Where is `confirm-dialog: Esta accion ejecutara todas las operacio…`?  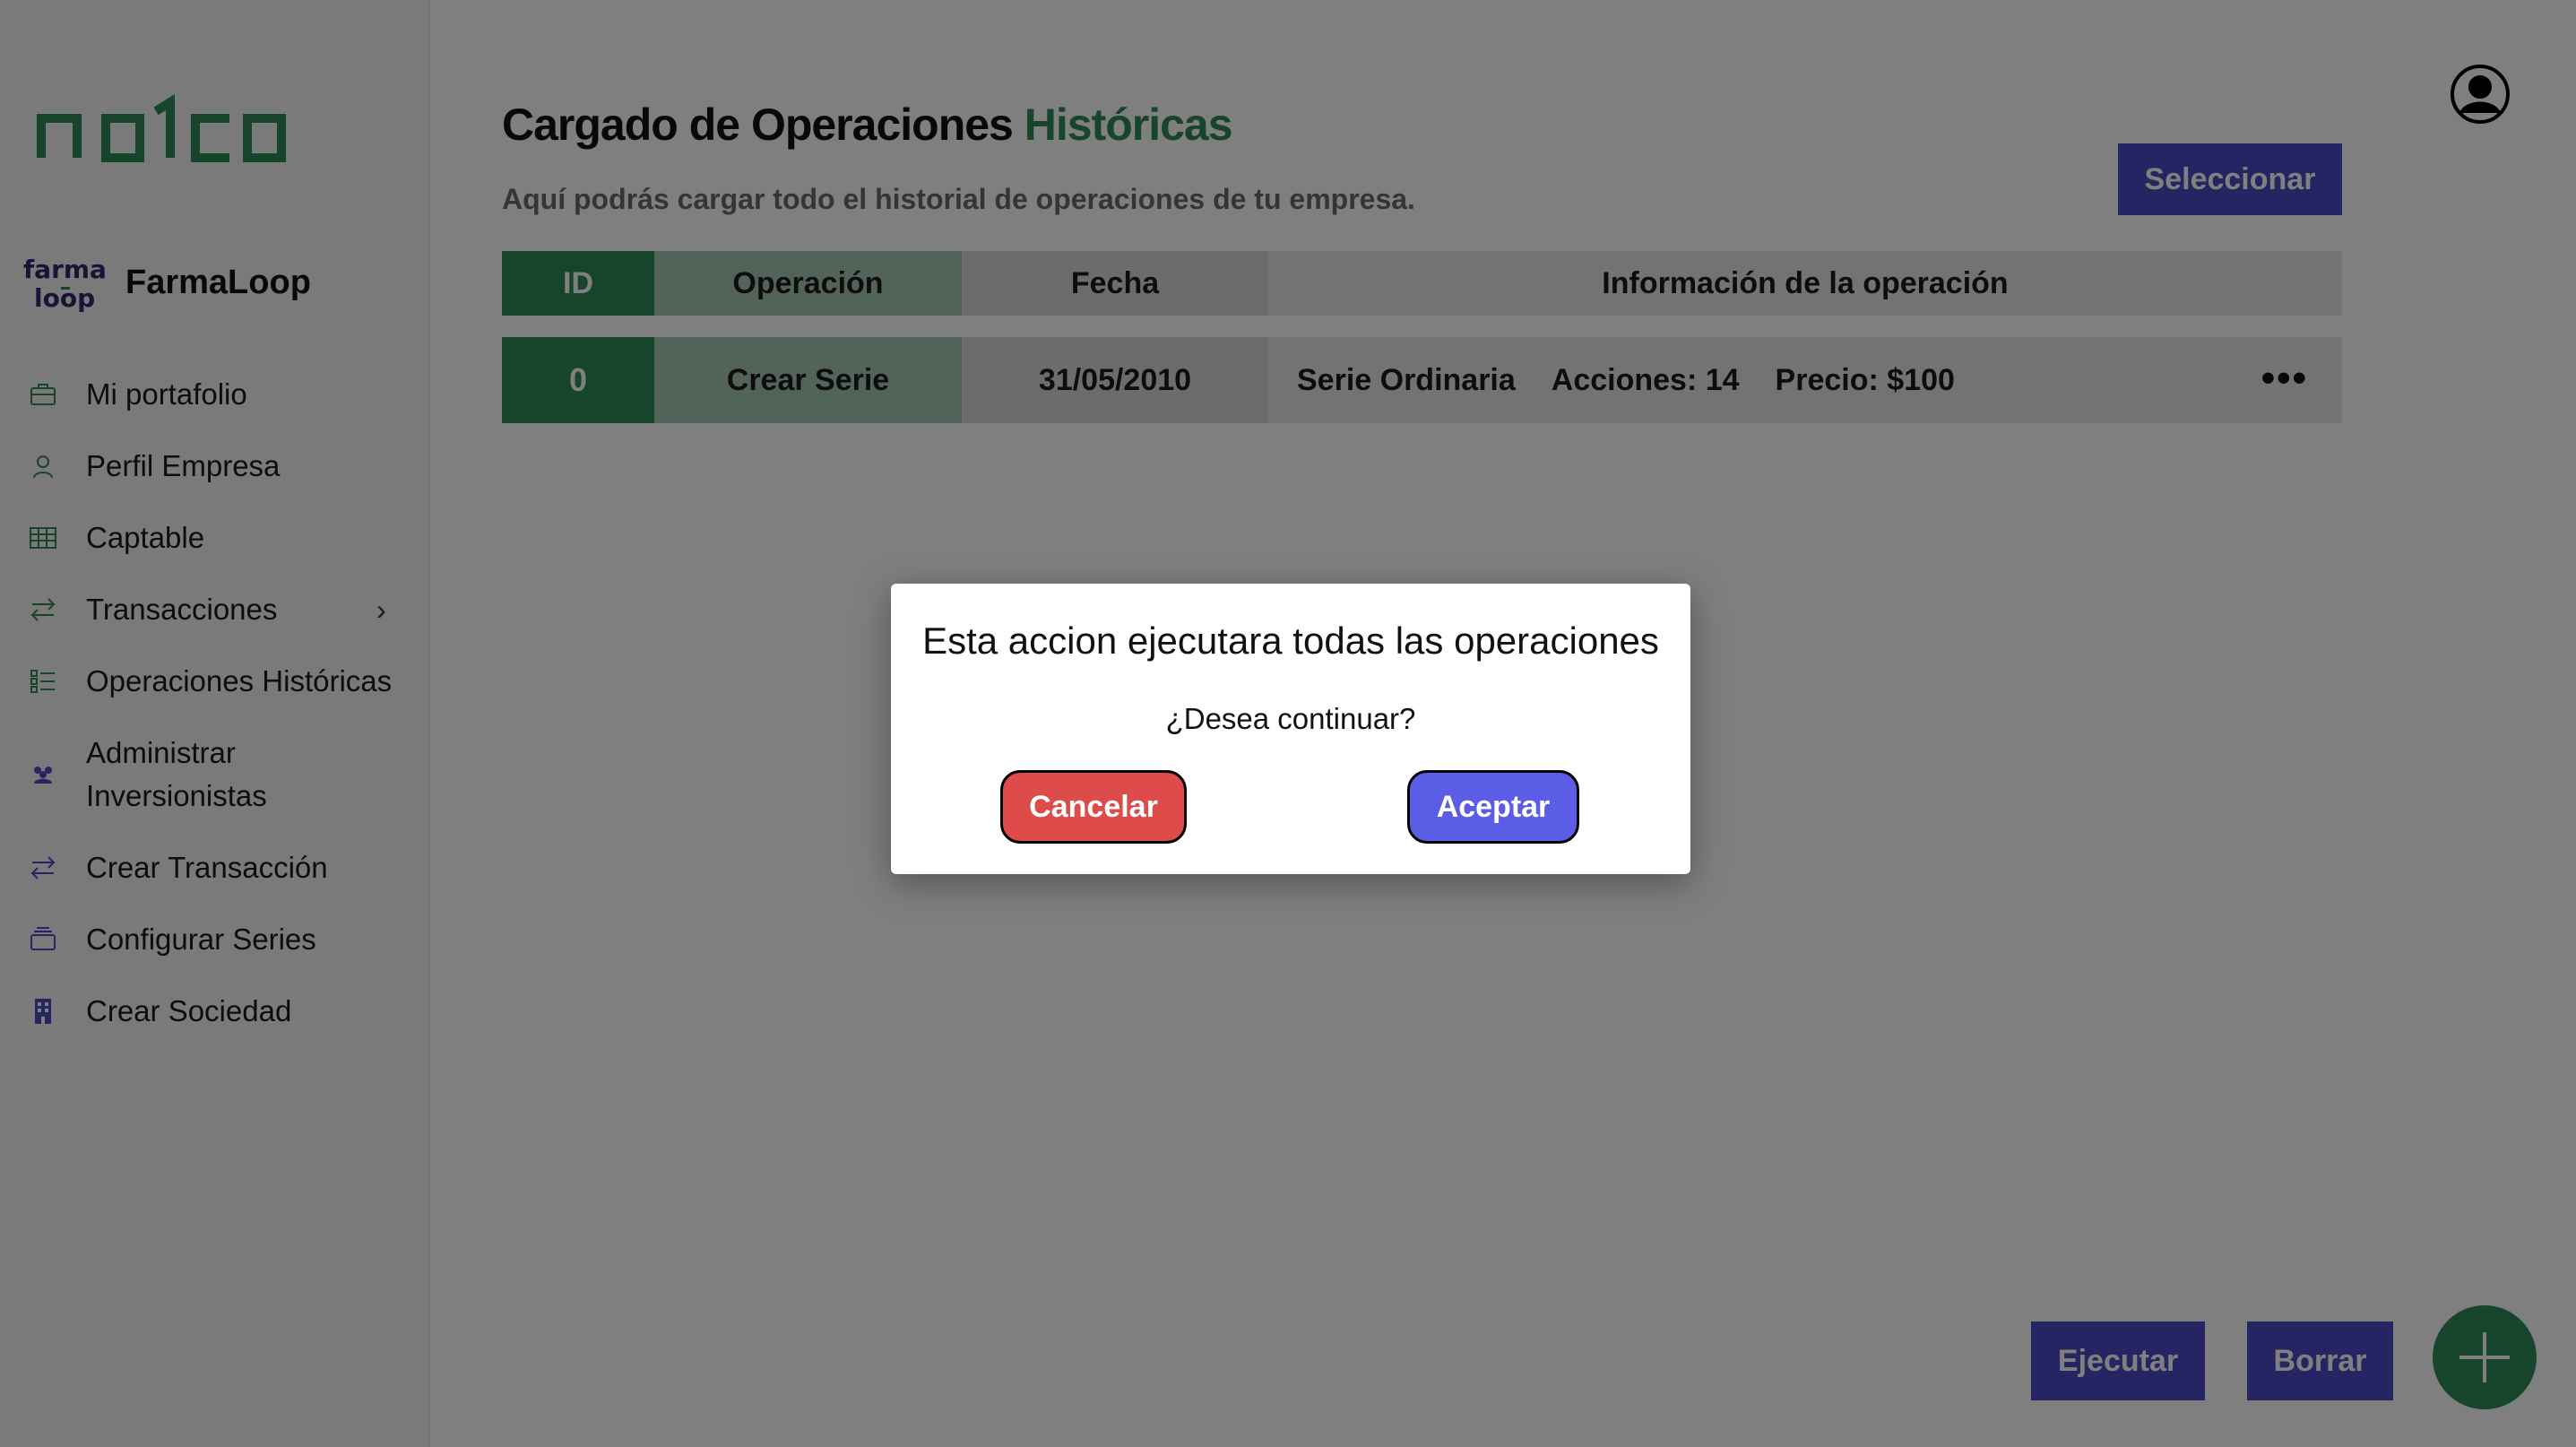
confirm-dialog: Esta accion ejecutara todas las operacio… is located at coordinates (1290, 729).